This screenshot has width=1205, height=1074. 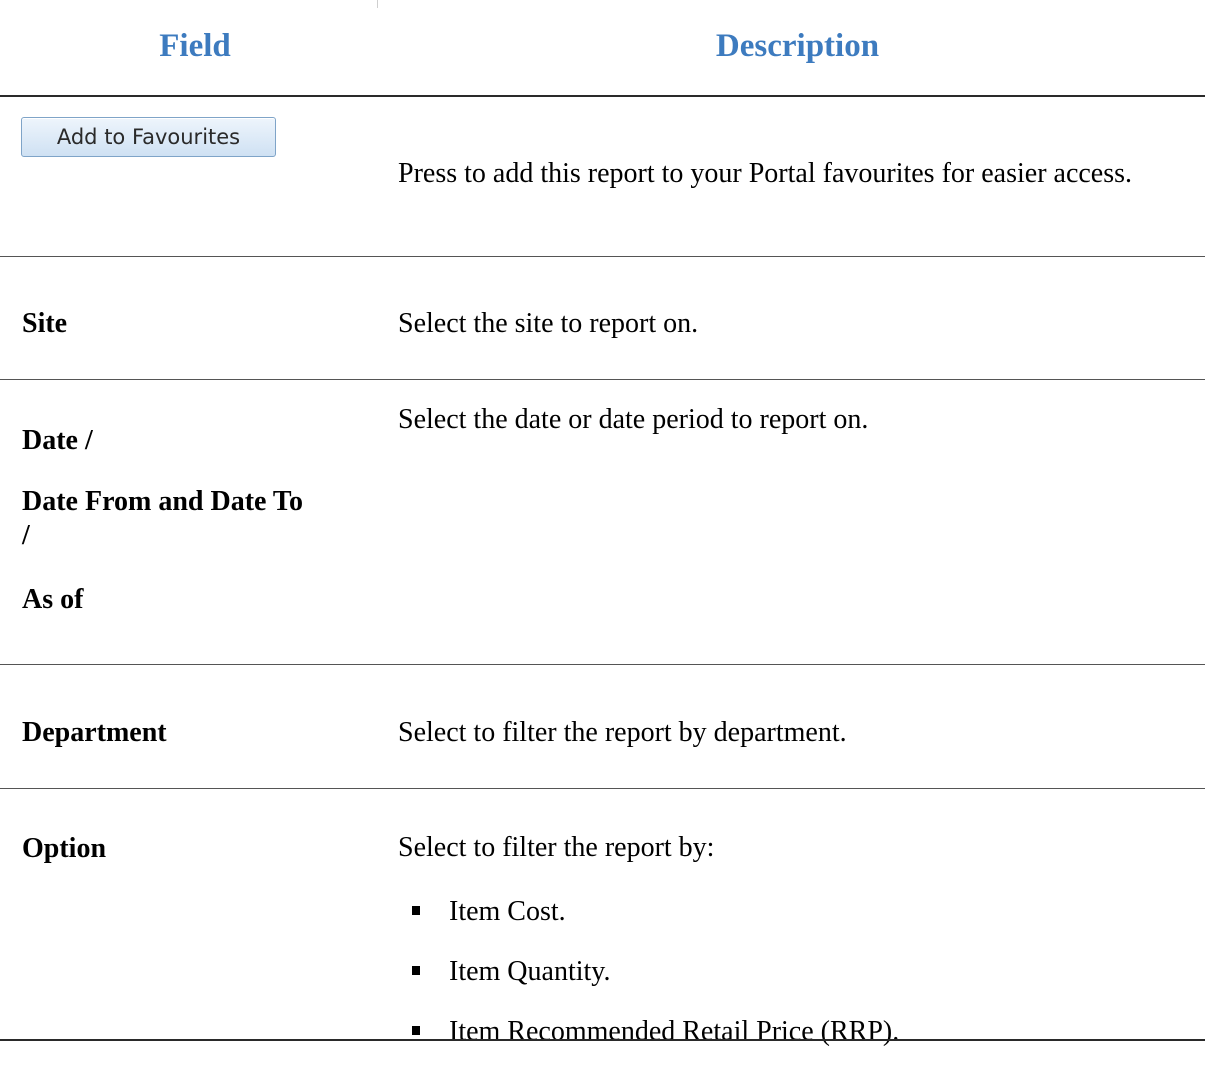 What do you see at coordinates (556, 847) in the screenshot?
I see `row-description-option: Select to filter the report by:` at bounding box center [556, 847].